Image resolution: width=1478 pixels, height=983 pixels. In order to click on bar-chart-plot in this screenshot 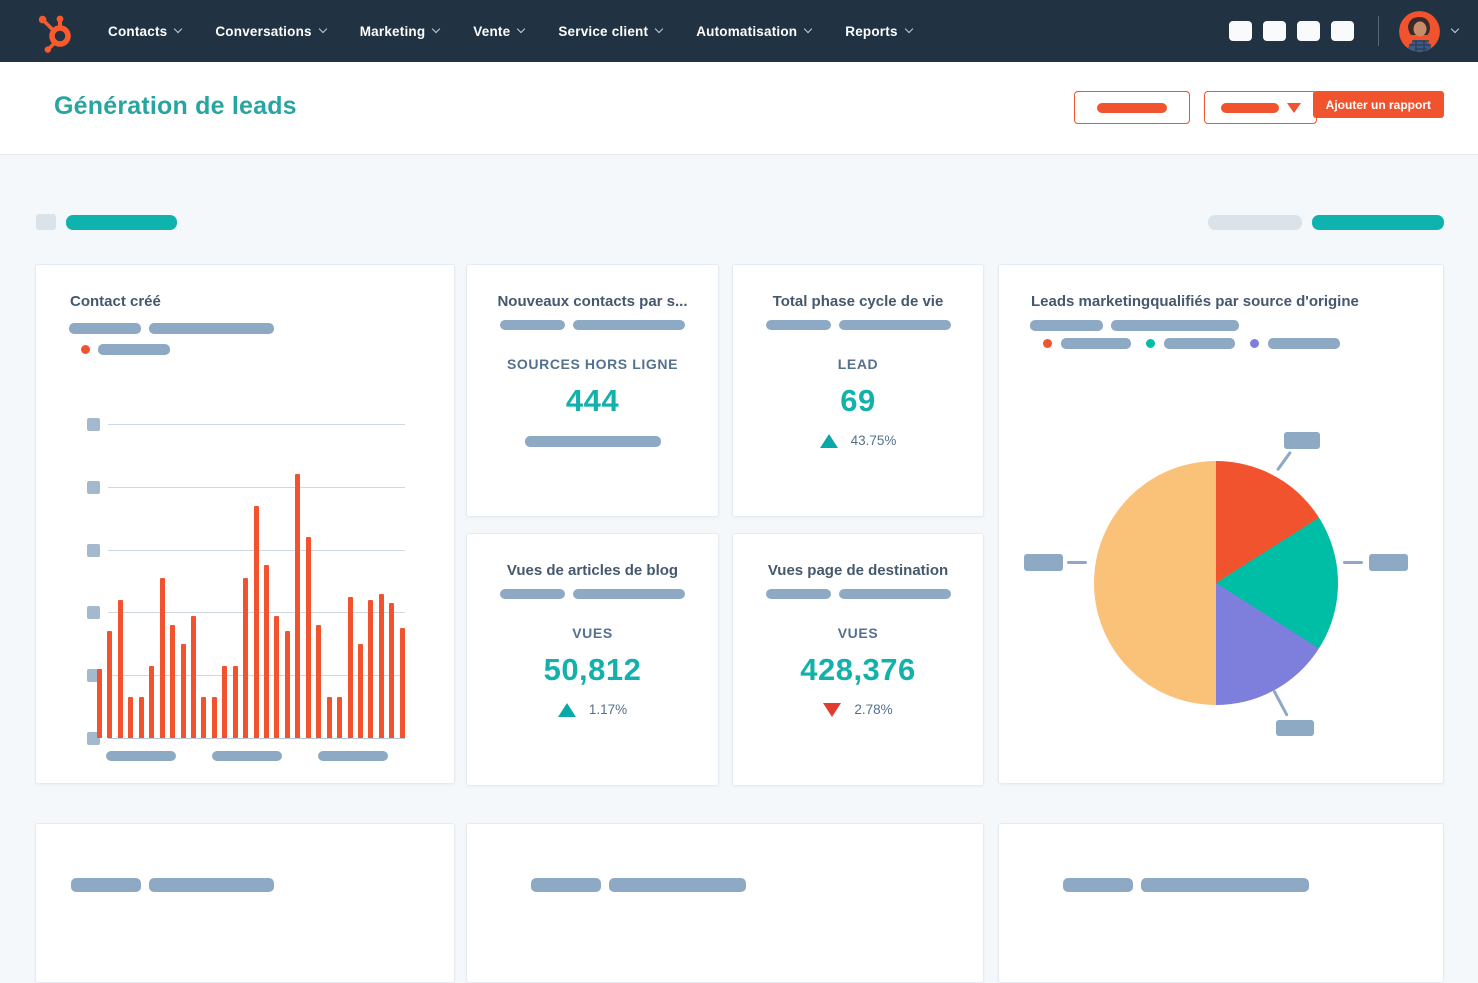, I will do `click(246, 581)`.